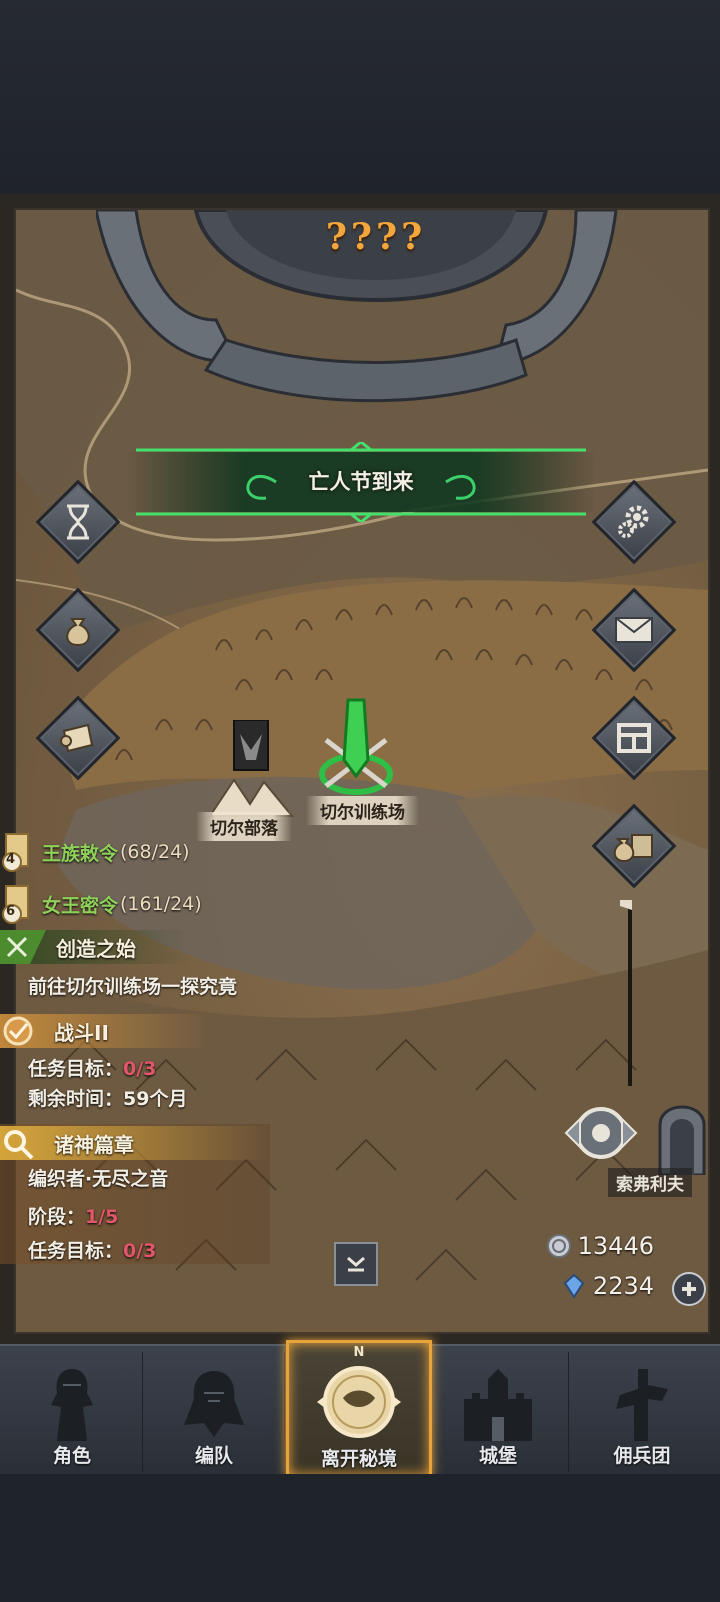 This screenshot has height=1602, width=720. I want to click on quest-queen-secret: 6 女王密令 (161/24), so click(101, 904).